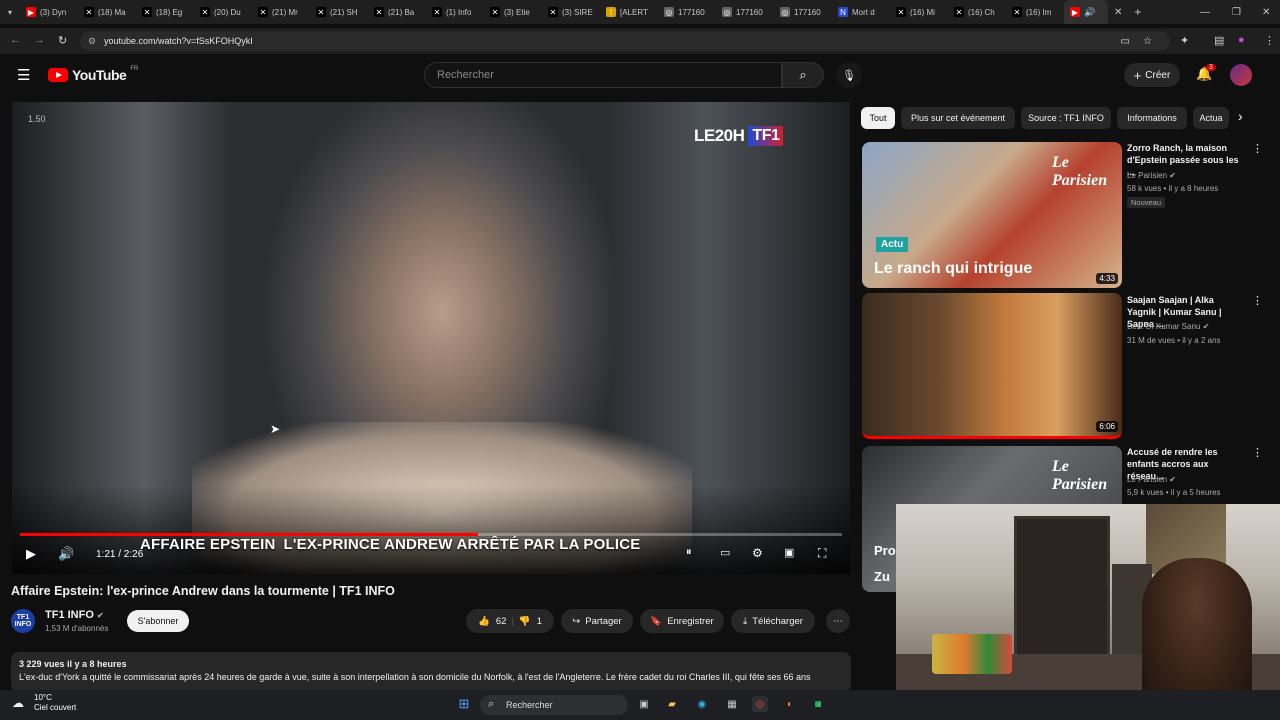  I want to click on chrome-icon: ◎, so click(760, 704).